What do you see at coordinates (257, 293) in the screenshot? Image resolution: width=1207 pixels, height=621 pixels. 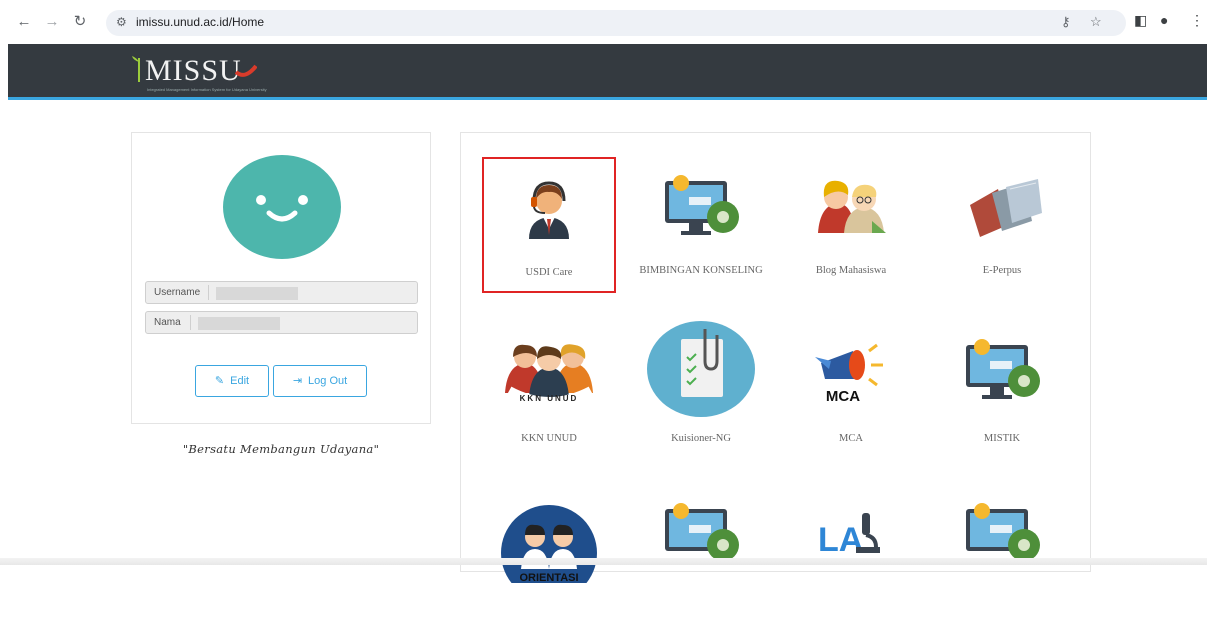 I see `username-value` at bounding box center [257, 293].